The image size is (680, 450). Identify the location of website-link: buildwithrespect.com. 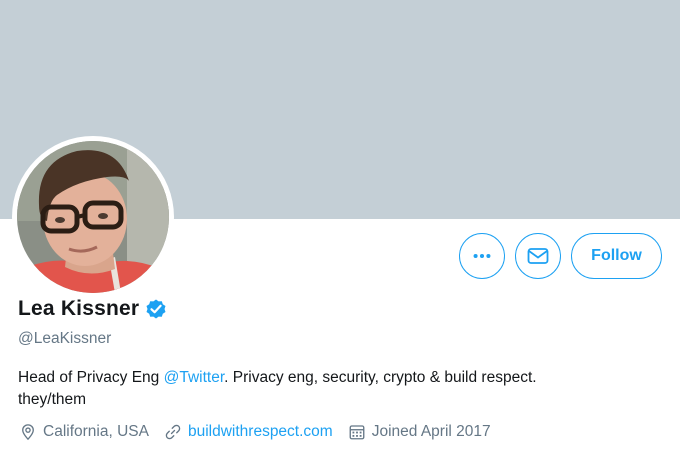
(260, 432).